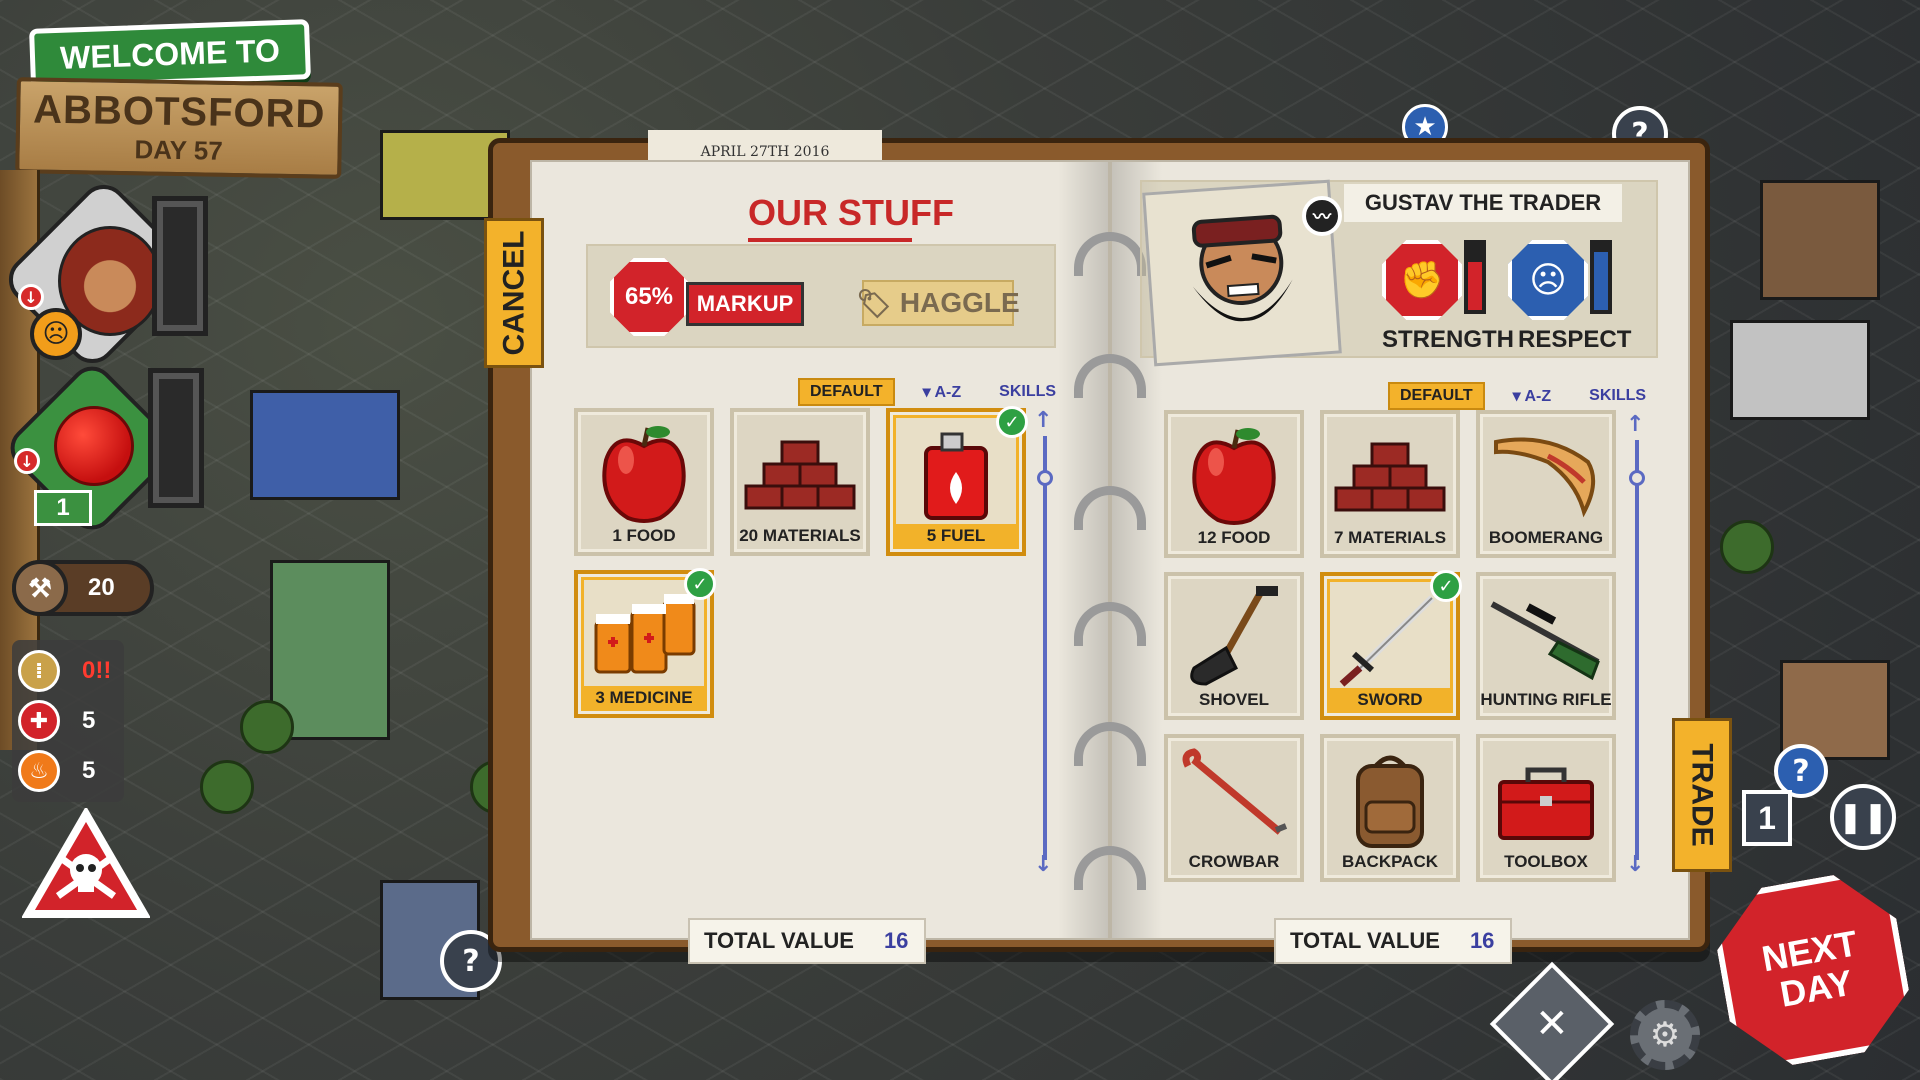 The width and height of the screenshot is (1920, 1080). What do you see at coordinates (180, 266) in the screenshot?
I see `survivor-status-meter` at bounding box center [180, 266].